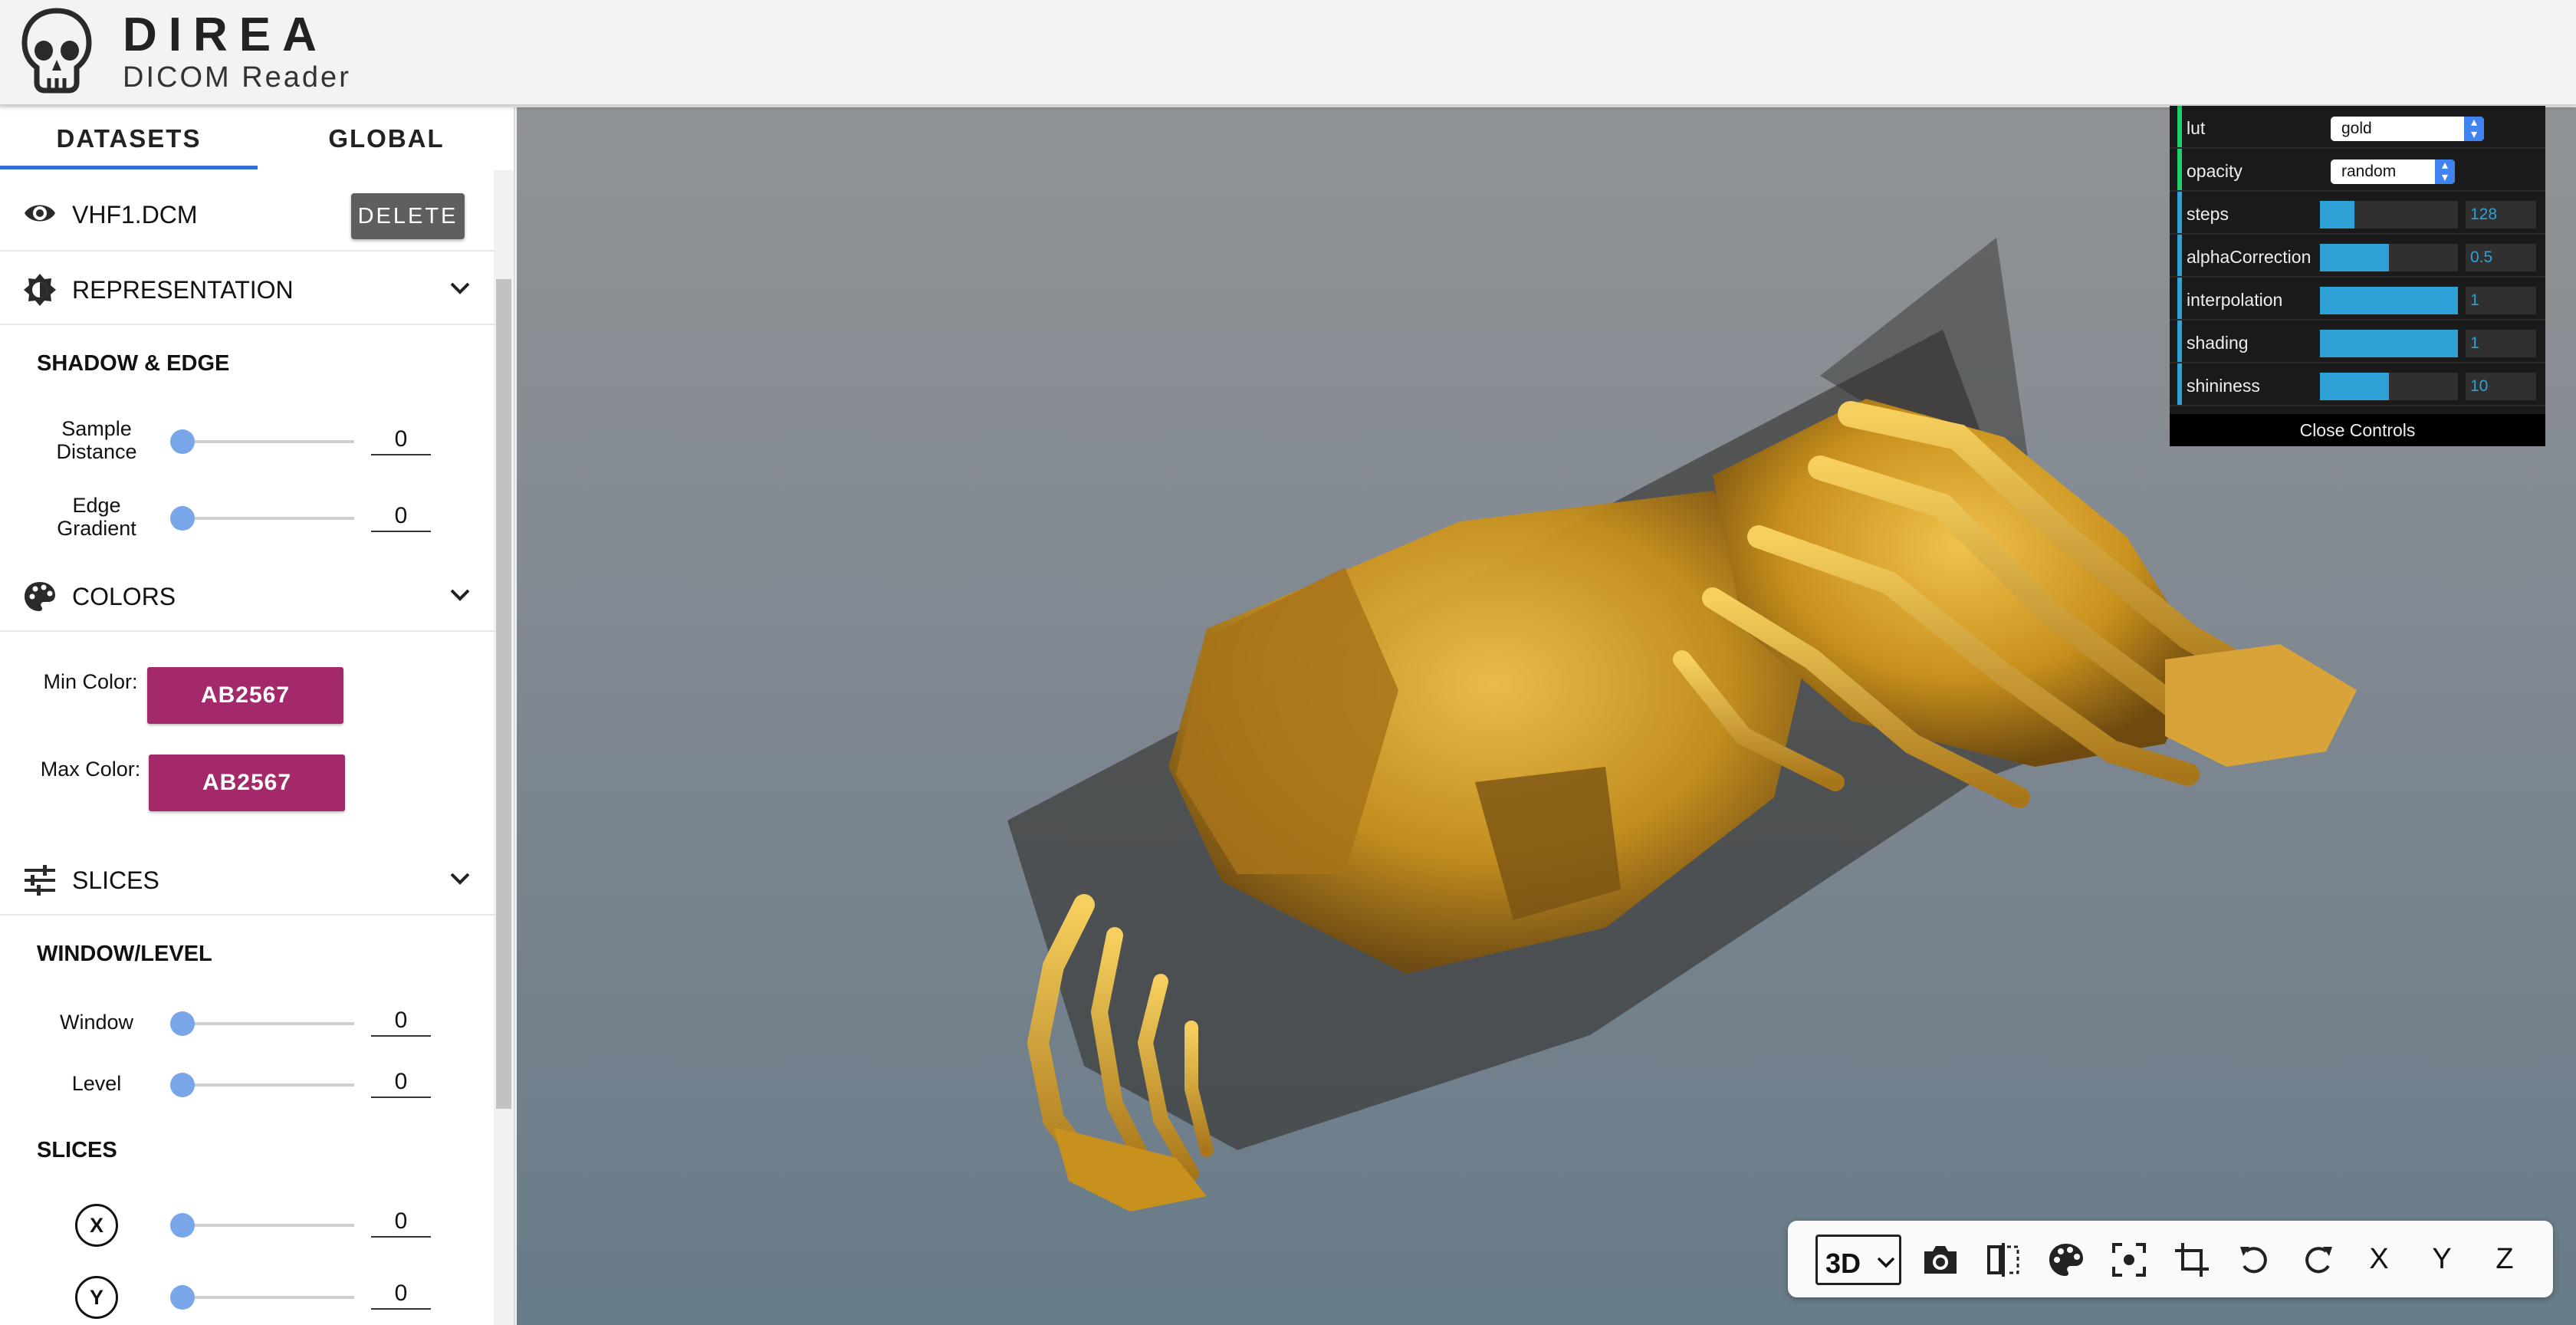  What do you see at coordinates (2192, 1260) in the screenshot?
I see `crop-icon` at bounding box center [2192, 1260].